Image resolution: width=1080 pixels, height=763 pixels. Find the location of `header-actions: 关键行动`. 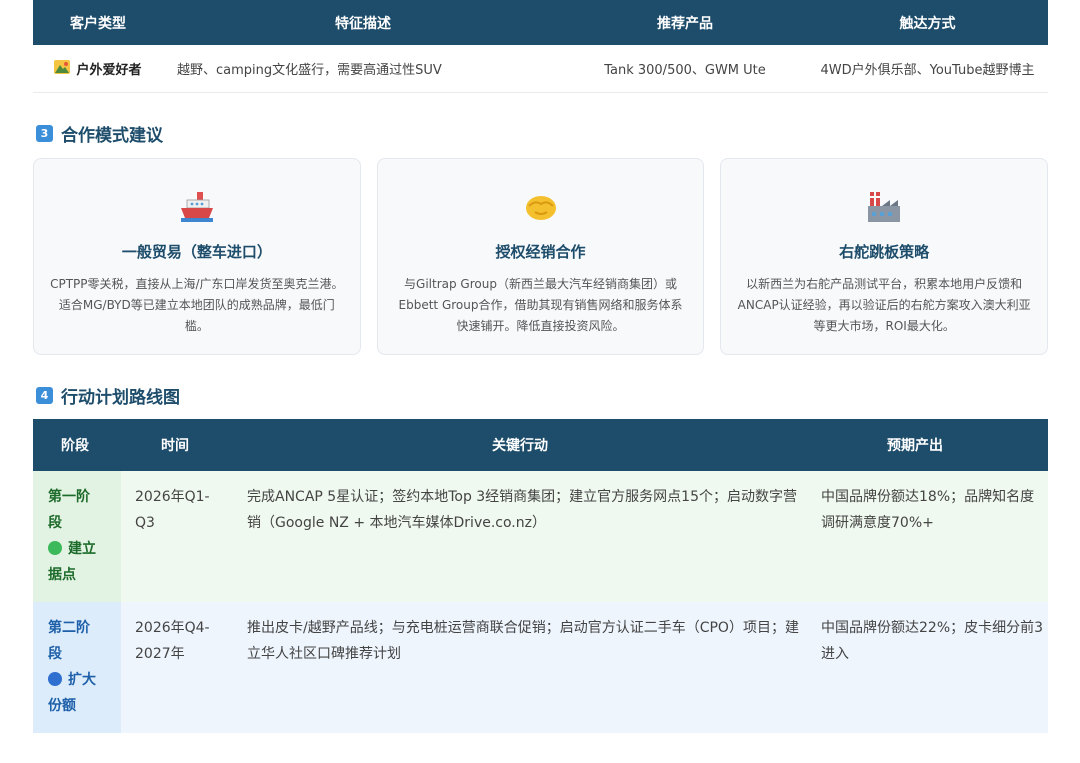

header-actions: 关键行动 is located at coordinates (520, 446).